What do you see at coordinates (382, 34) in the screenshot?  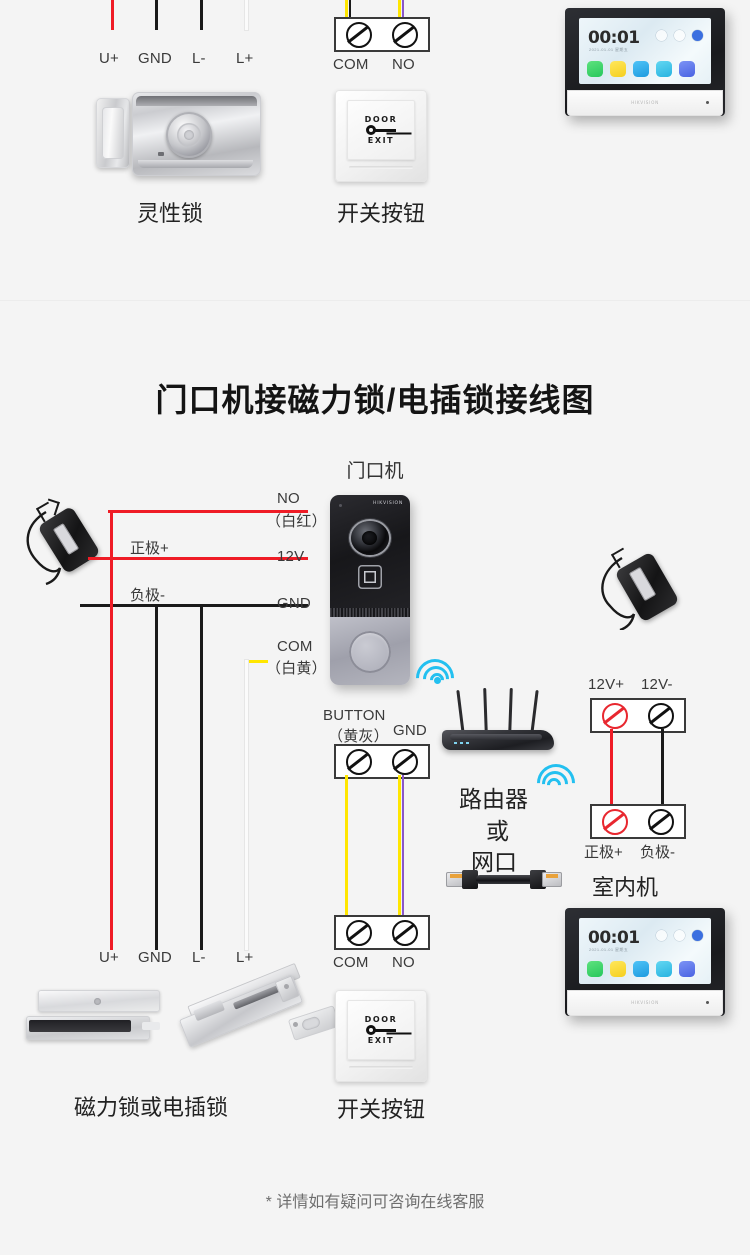 I see `terminal-block-top` at bounding box center [382, 34].